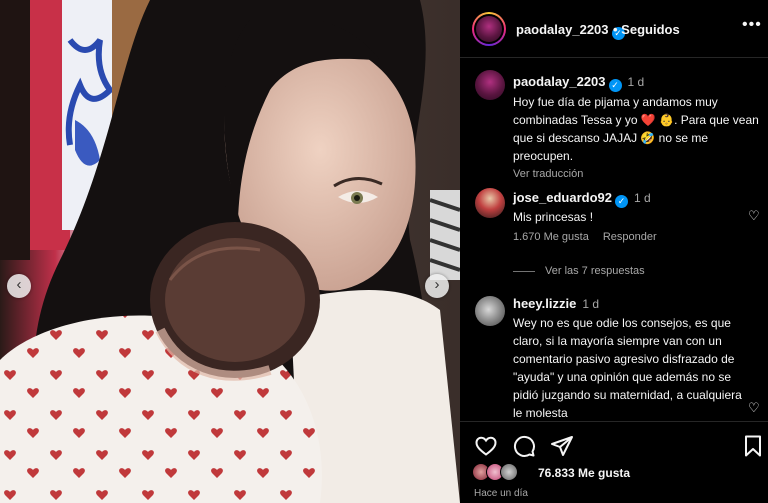 The image size is (768, 503). What do you see at coordinates (752, 25) in the screenshot?
I see `more-options-icon: •••` at bounding box center [752, 25].